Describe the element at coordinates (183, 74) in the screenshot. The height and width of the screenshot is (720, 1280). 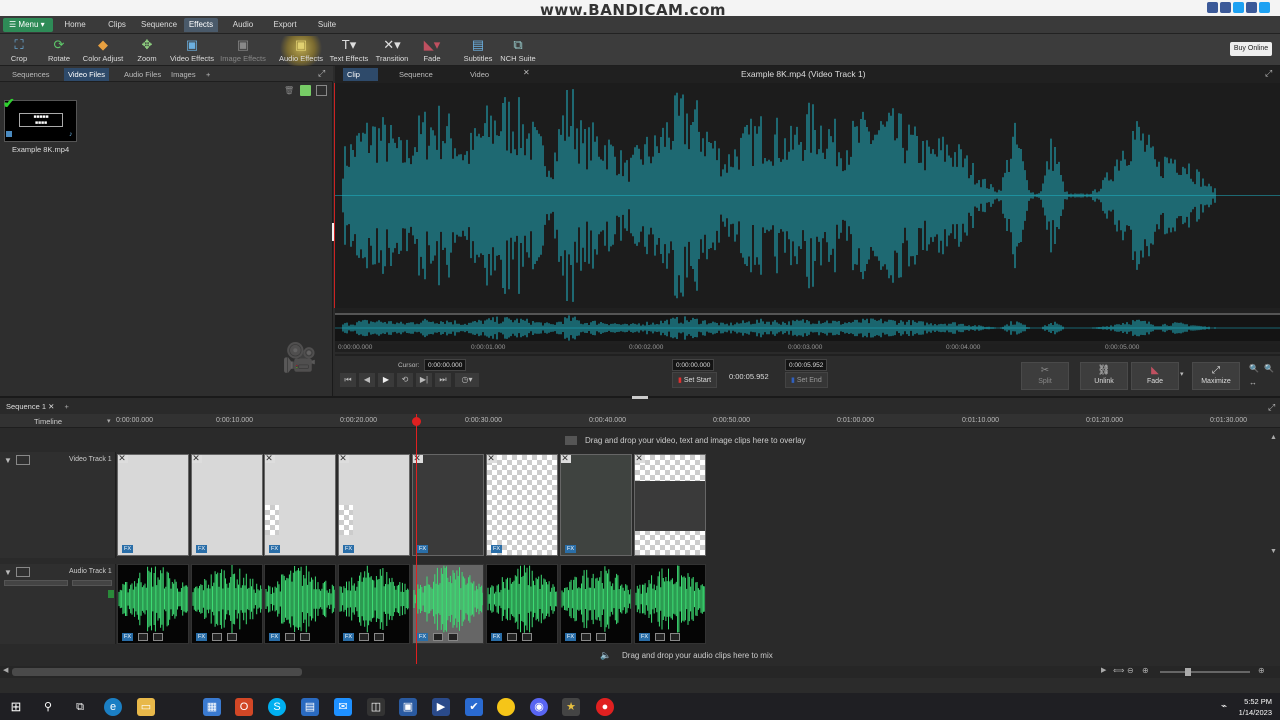
I see `bin-tab-images: Images` at that location.